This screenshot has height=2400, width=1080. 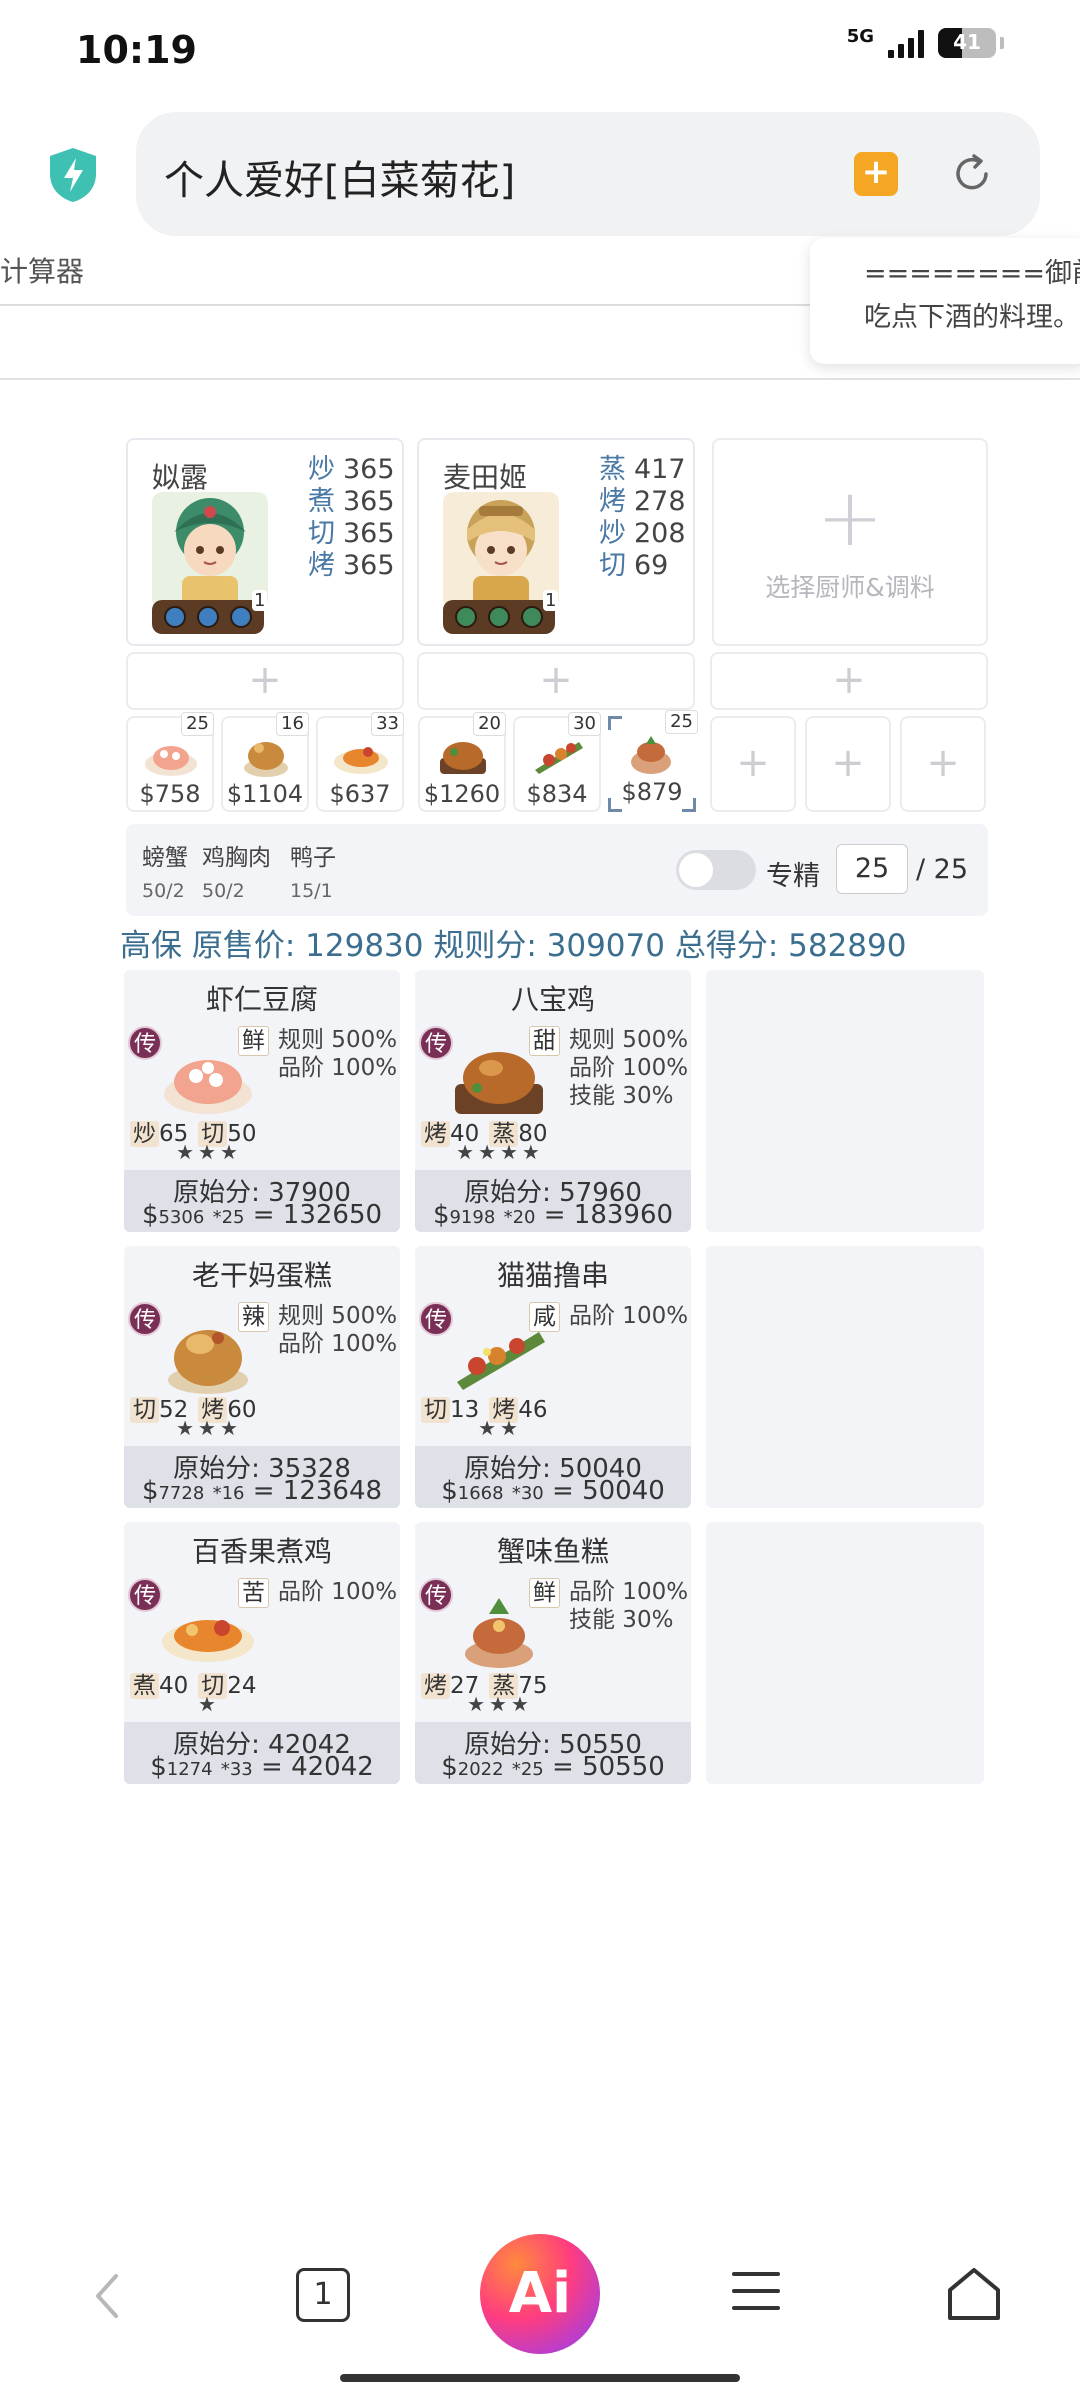 I want to click on battery-tip, so click(x=1002, y=43).